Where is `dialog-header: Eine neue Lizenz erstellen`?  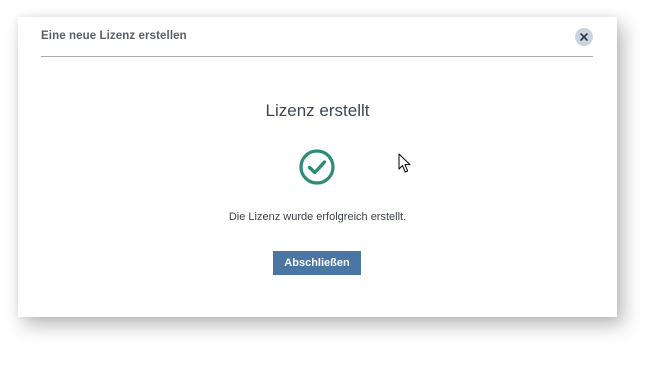 dialog-header: Eine neue Lizenz erstellen is located at coordinates (317, 37).